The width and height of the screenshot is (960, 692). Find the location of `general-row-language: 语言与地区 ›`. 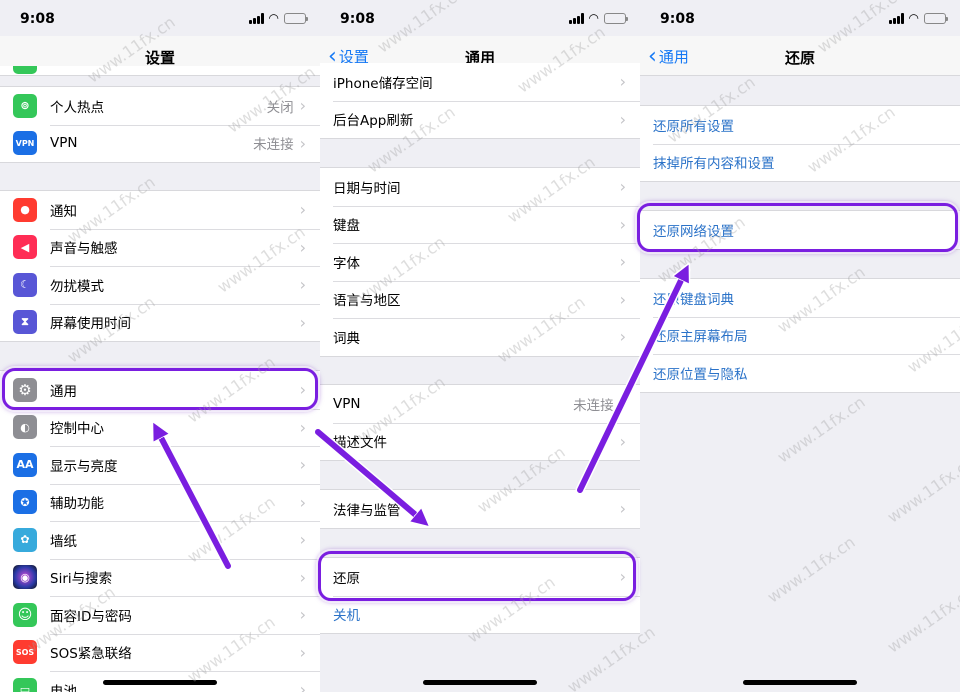

general-row-language: 语言与地区 › is located at coordinates (480, 299).